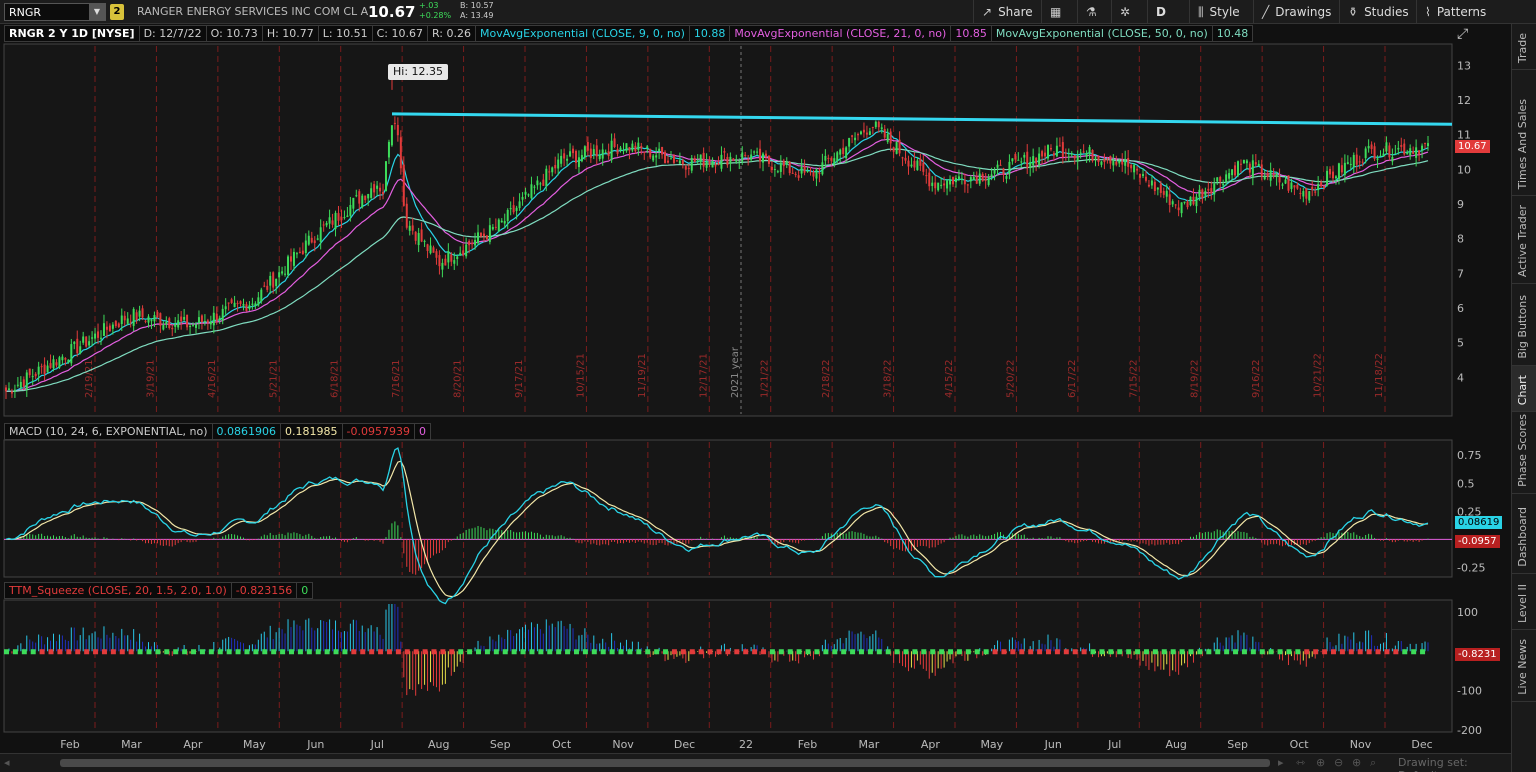 Image resolution: width=1536 pixels, height=772 pixels. Describe the element at coordinates (117, 12) in the screenshot. I see `link-group-badge: 2` at that location.